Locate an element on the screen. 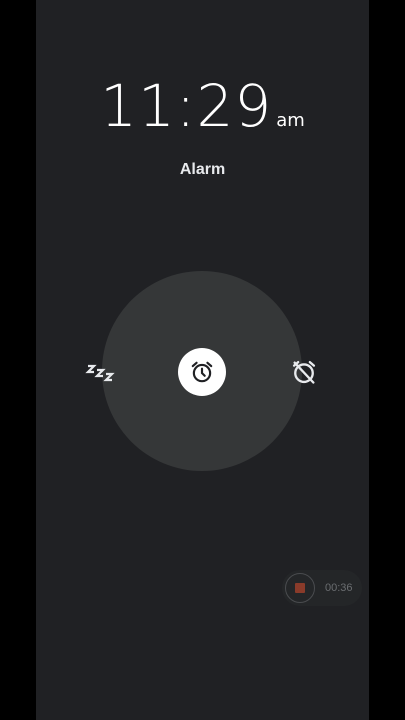 This screenshot has height=720, width=405. screen-recorder-pill: 00:36 is located at coordinates (322, 588).